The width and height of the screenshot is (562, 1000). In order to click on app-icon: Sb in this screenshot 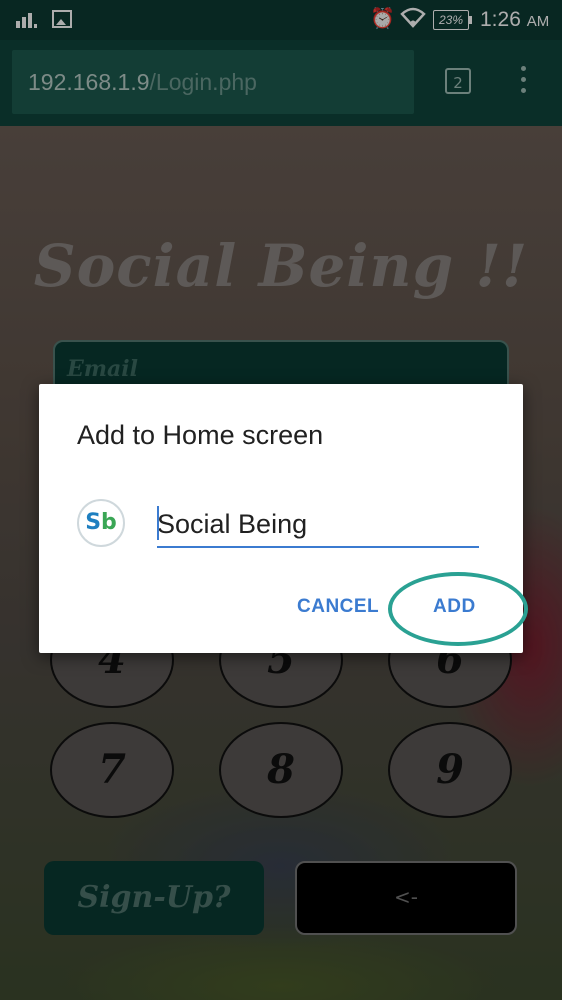, I will do `click(101, 523)`.